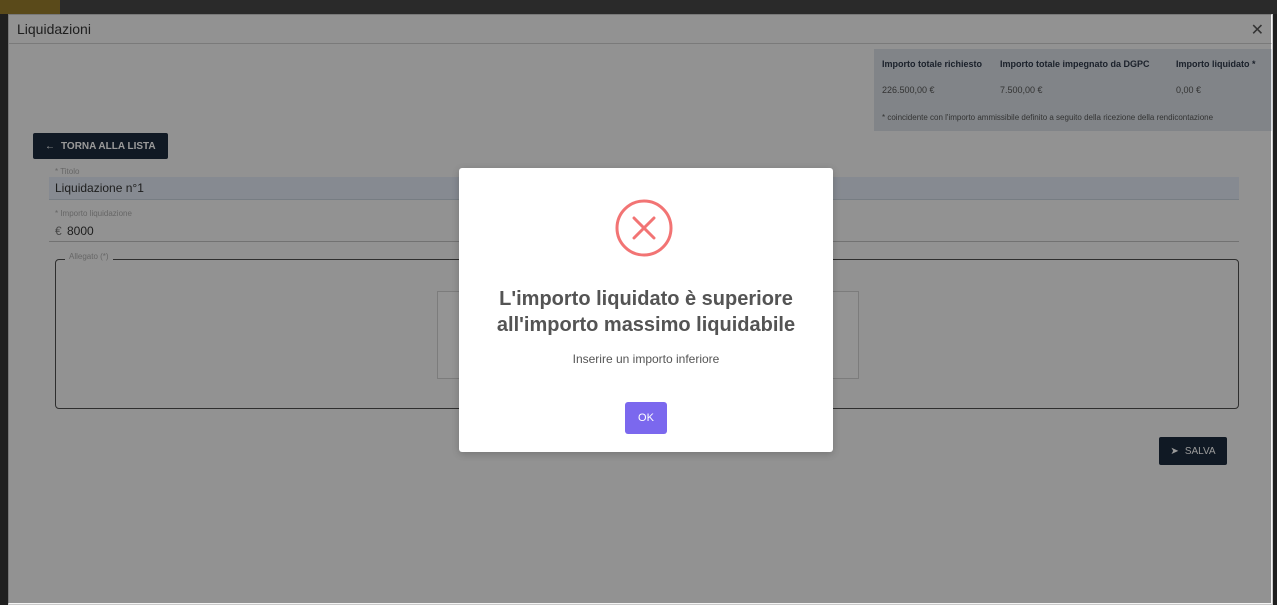 This screenshot has width=1277, height=605. Describe the element at coordinates (646, 359) in the screenshot. I see `dialog-message: Inserire un importo inferiore` at that location.